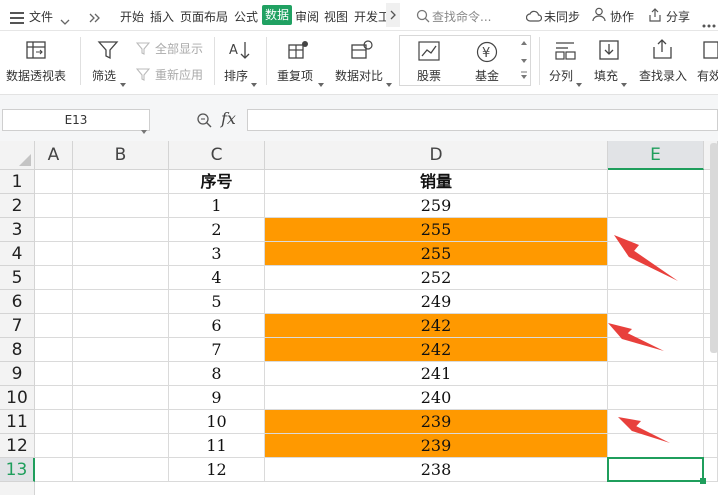 Image resolution: width=718 pixels, height=495 pixels. What do you see at coordinates (217, 470) in the screenshot?
I see `cell-seq-number: 12` at bounding box center [217, 470].